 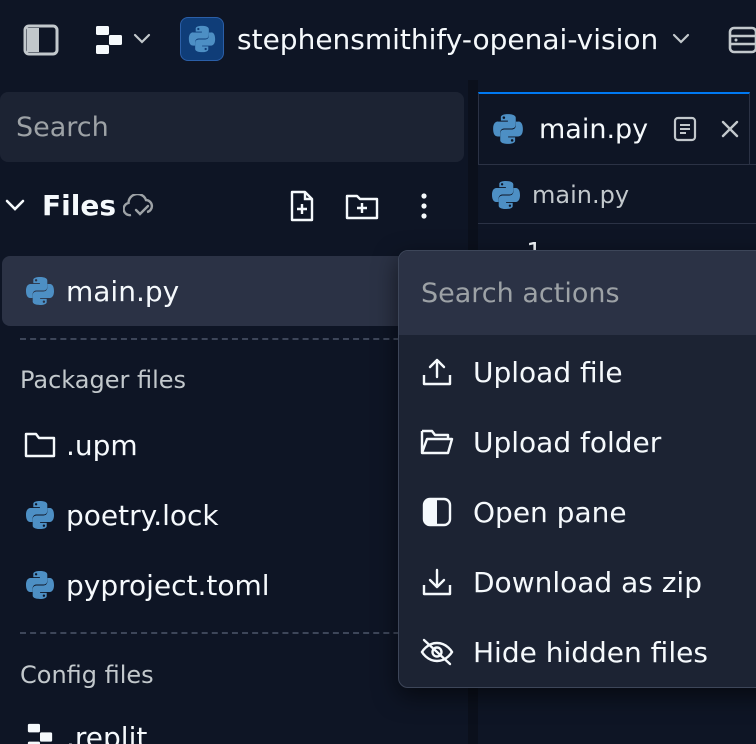 I want to click on replit-icon, so click(x=40, y=732).